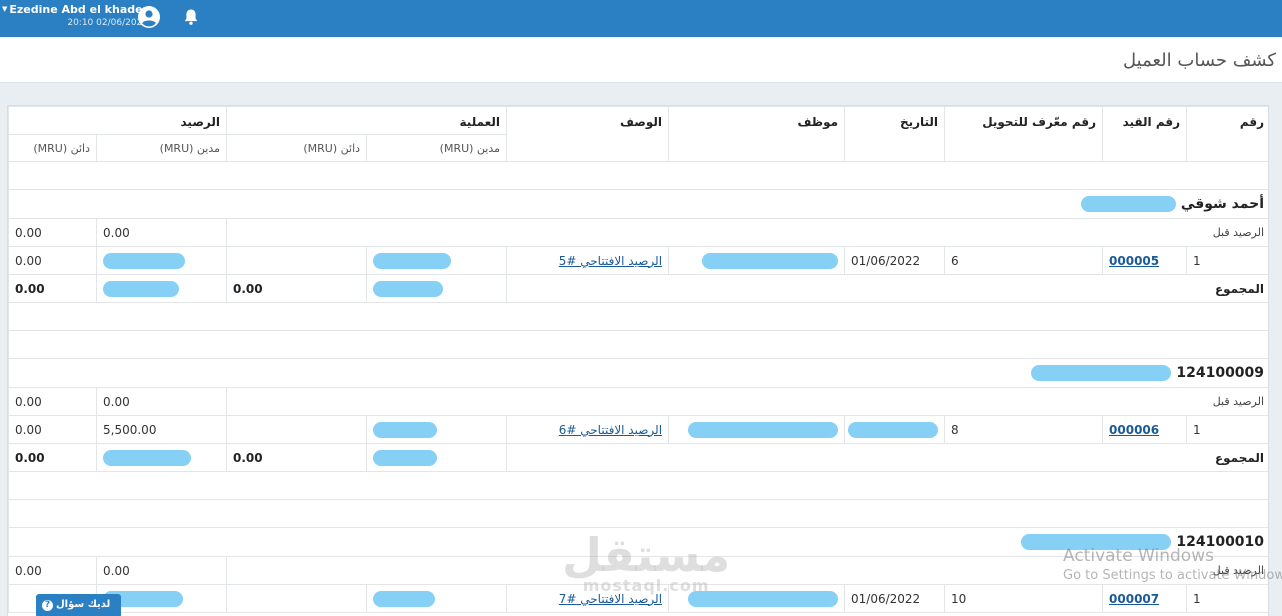  Describe the element at coordinates (1134, 261) in the screenshot. I see `entry-link: 000005` at that location.